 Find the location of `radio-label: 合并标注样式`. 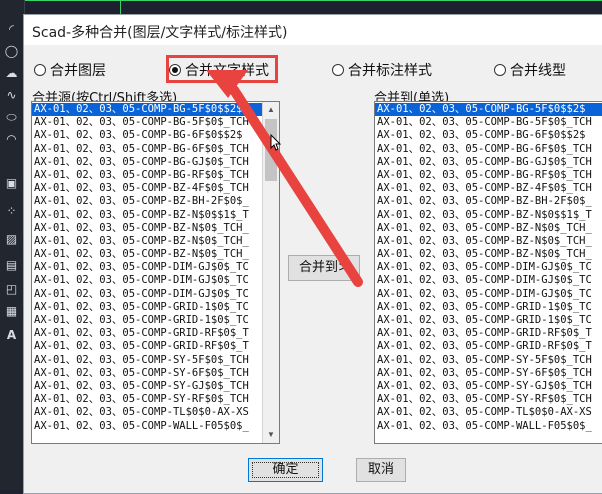

radio-label: 合并标注样式 is located at coordinates (390, 71).